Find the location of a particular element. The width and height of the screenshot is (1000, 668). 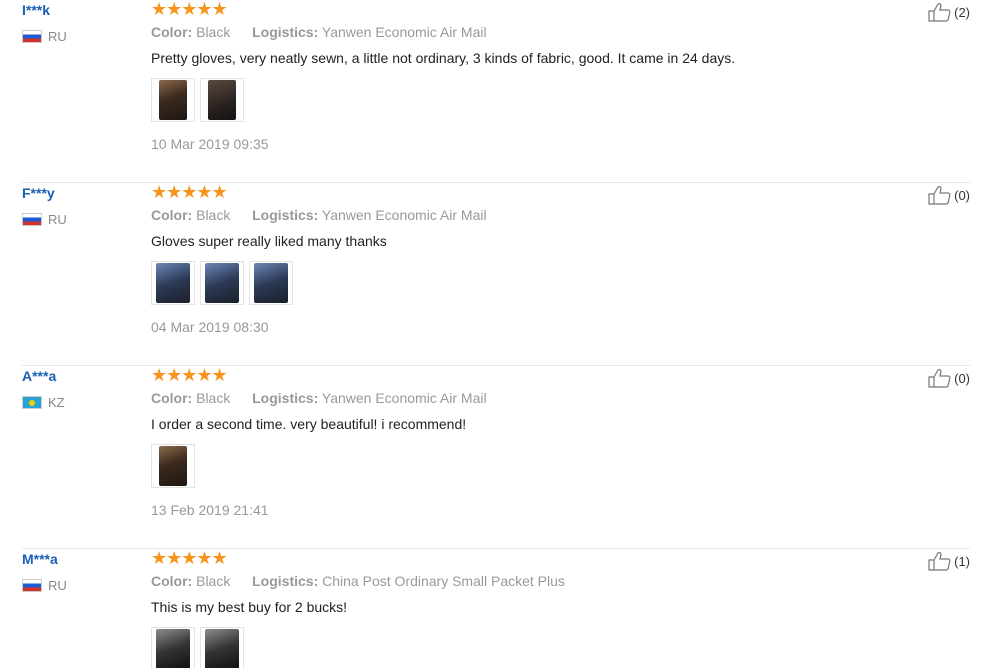

helpful-count: (2) is located at coordinates (962, 12).